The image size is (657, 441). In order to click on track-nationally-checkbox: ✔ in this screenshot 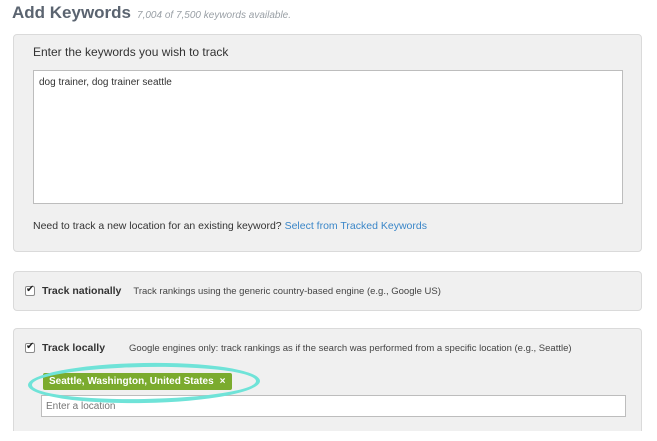, I will do `click(30, 290)`.